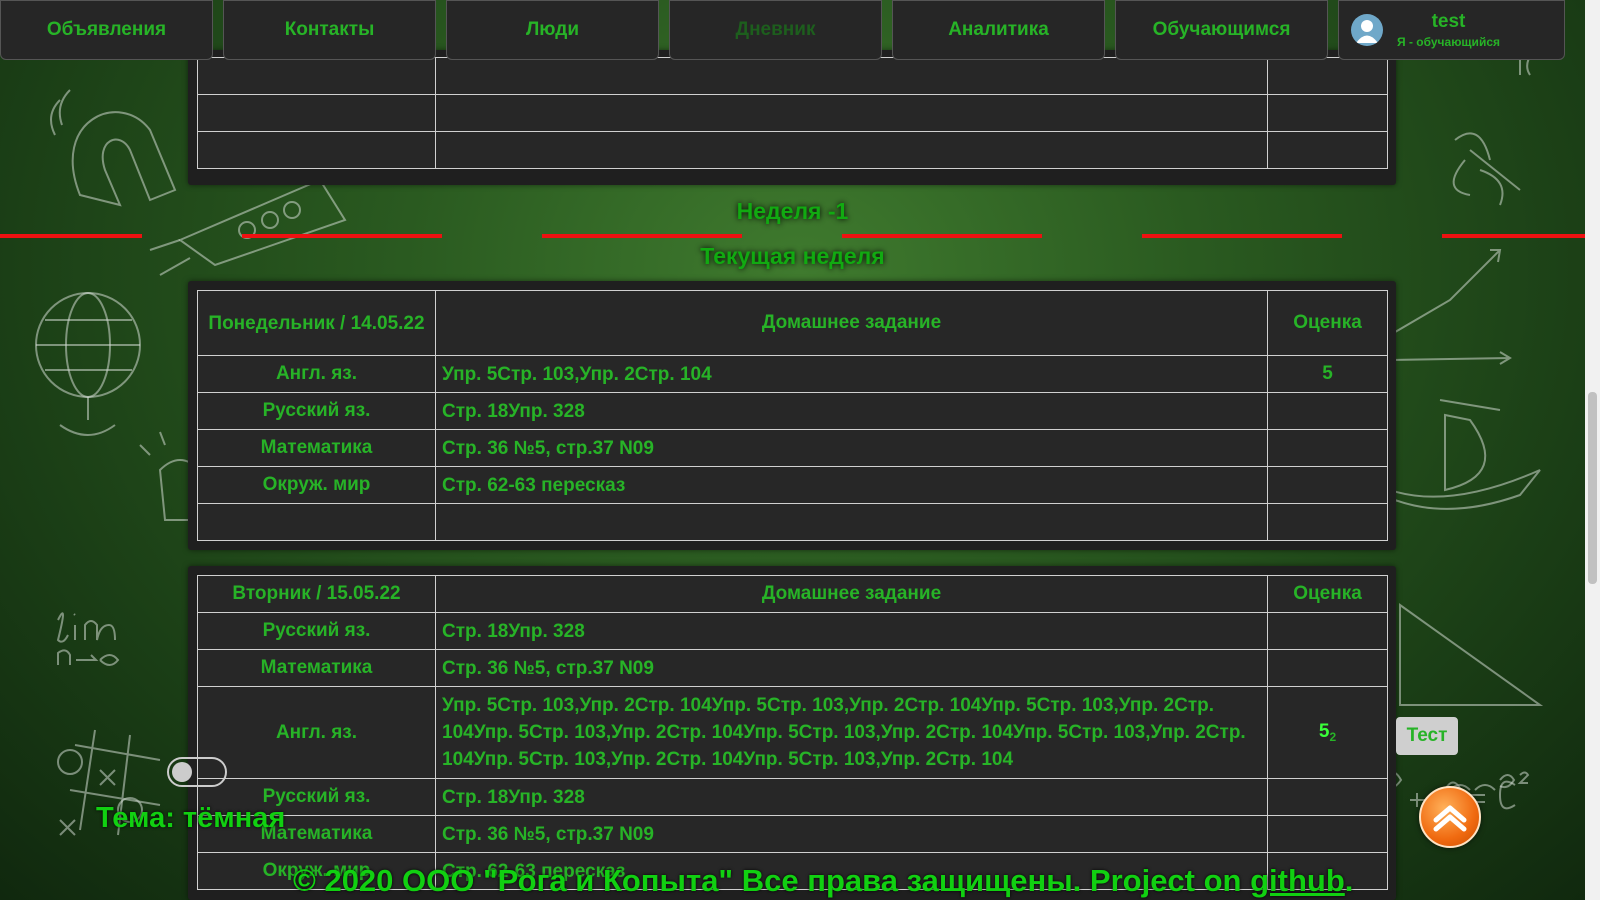  Describe the element at coordinates (1297, 880) in the screenshot. I see `github-link: github` at that location.